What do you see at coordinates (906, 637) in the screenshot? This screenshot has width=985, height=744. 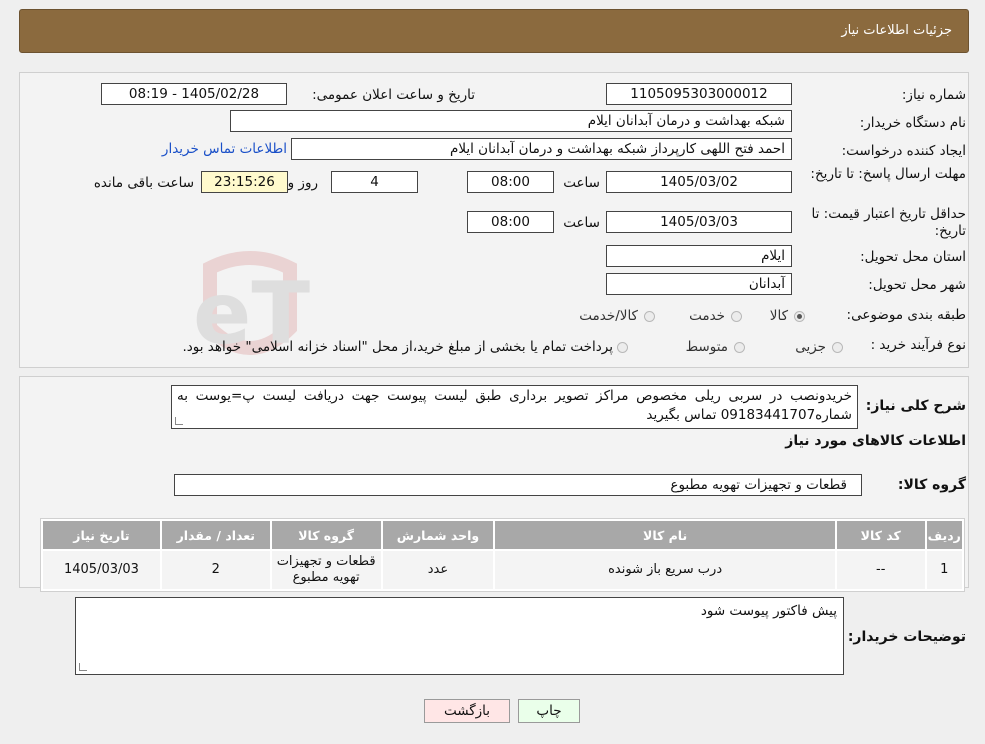 I see `buyer-notes-label: توضیحات خریدار:` at bounding box center [906, 637].